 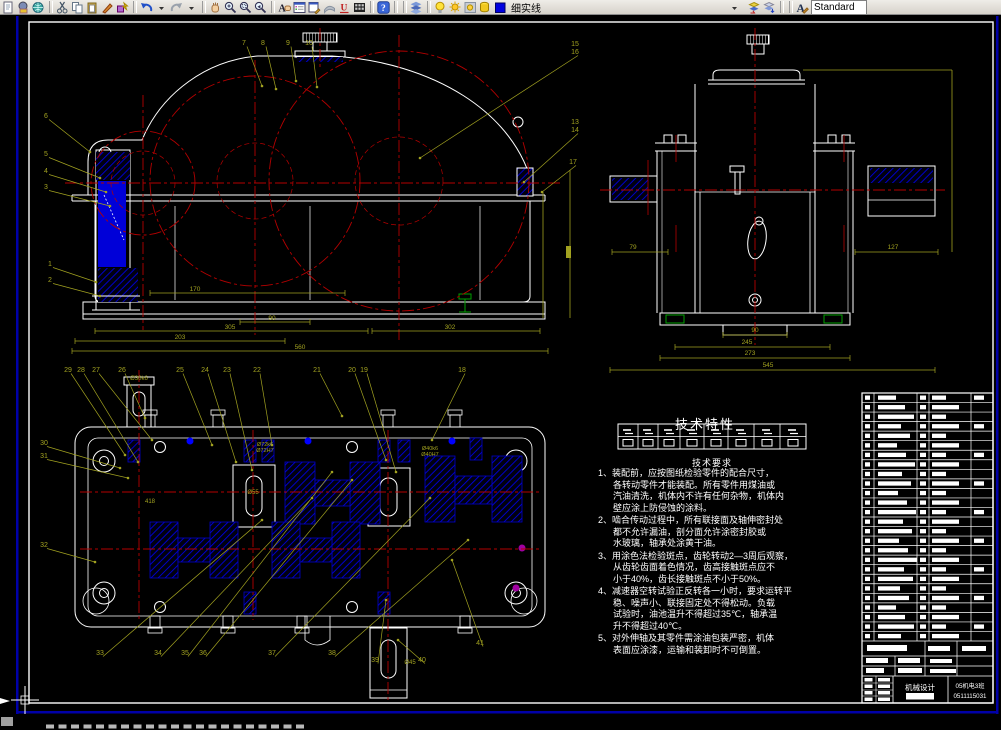 What do you see at coordinates (526, 7) in the screenshot?
I see `current-layer-name: 细实线` at bounding box center [526, 7].